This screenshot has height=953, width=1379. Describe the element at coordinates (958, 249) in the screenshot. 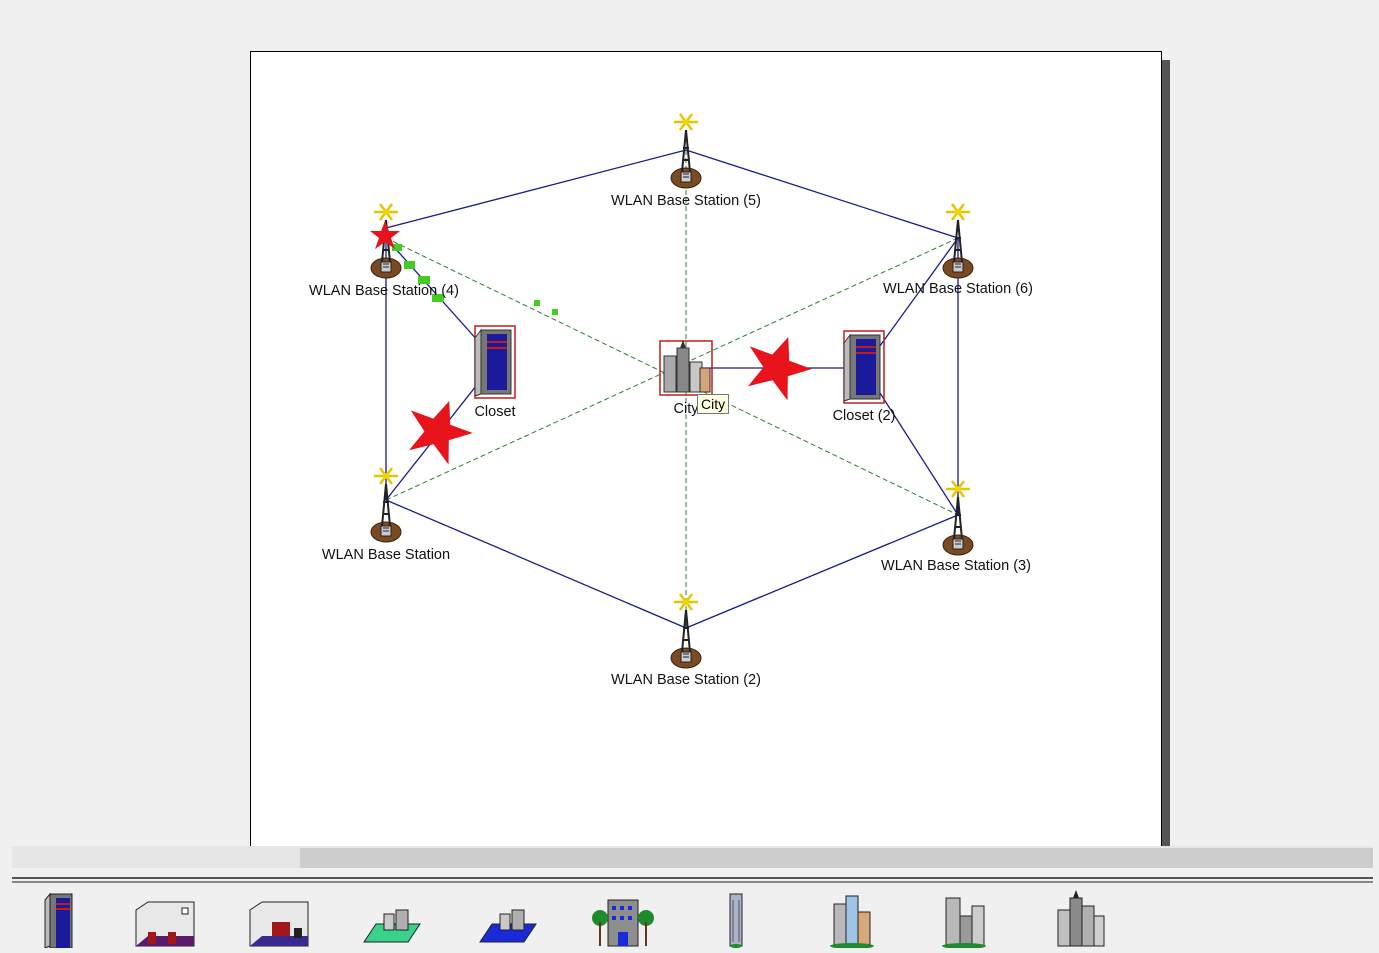

I see `wlan-base-station-6: WLAN Base Station (6)` at that location.